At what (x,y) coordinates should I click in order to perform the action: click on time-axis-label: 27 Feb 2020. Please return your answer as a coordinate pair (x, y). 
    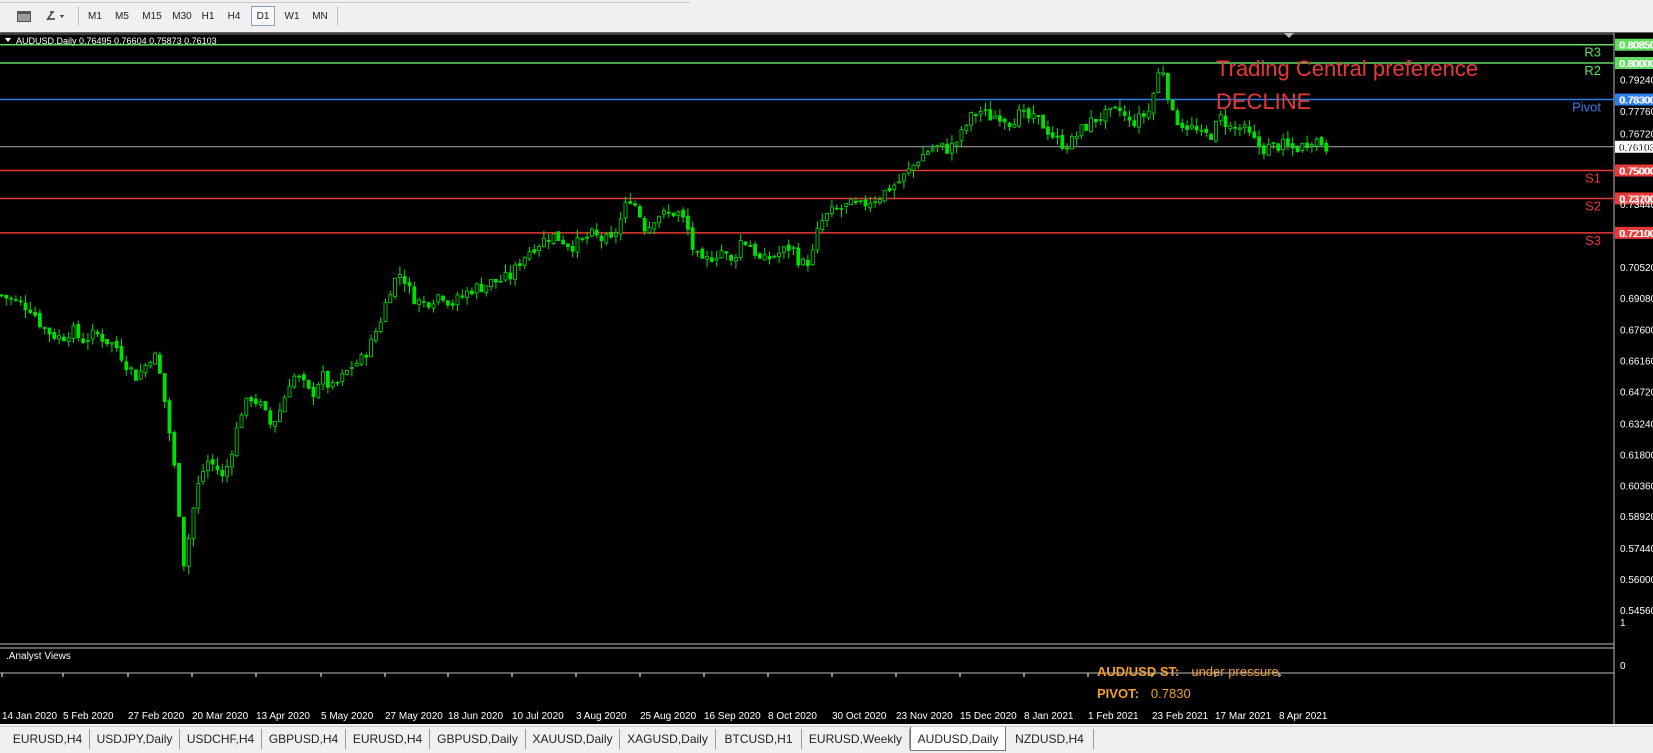
    Looking at the image, I should click on (156, 716).